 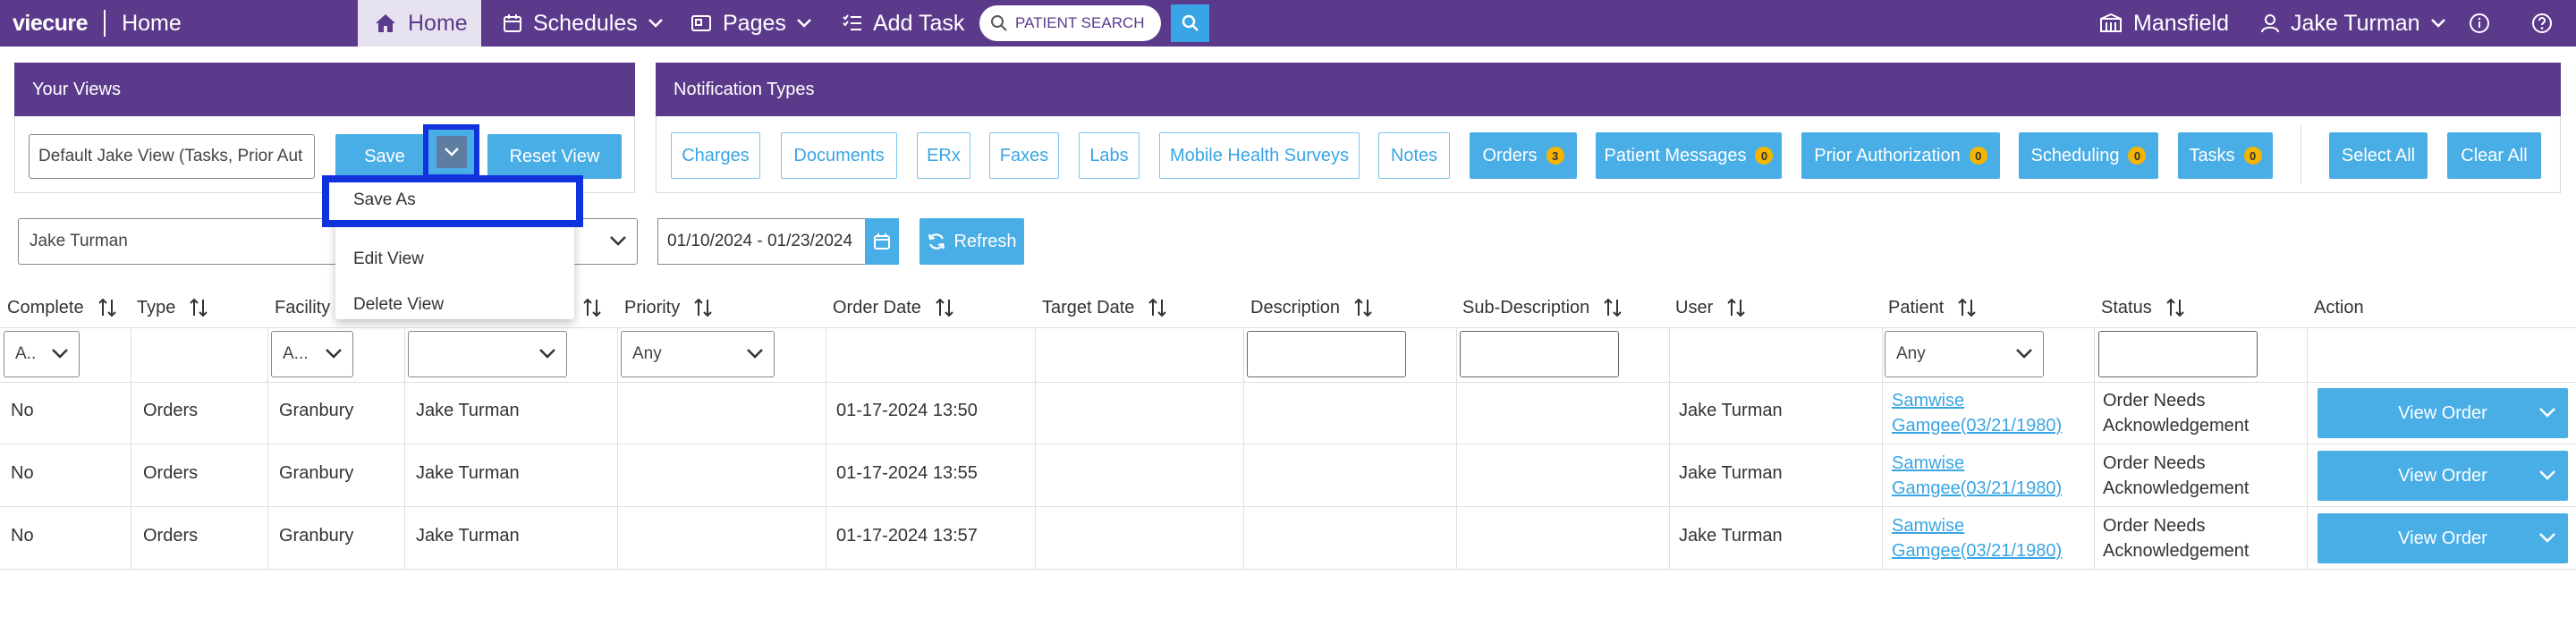 What do you see at coordinates (971, 242) in the screenshot?
I see `refresh-button: Refresh` at bounding box center [971, 242].